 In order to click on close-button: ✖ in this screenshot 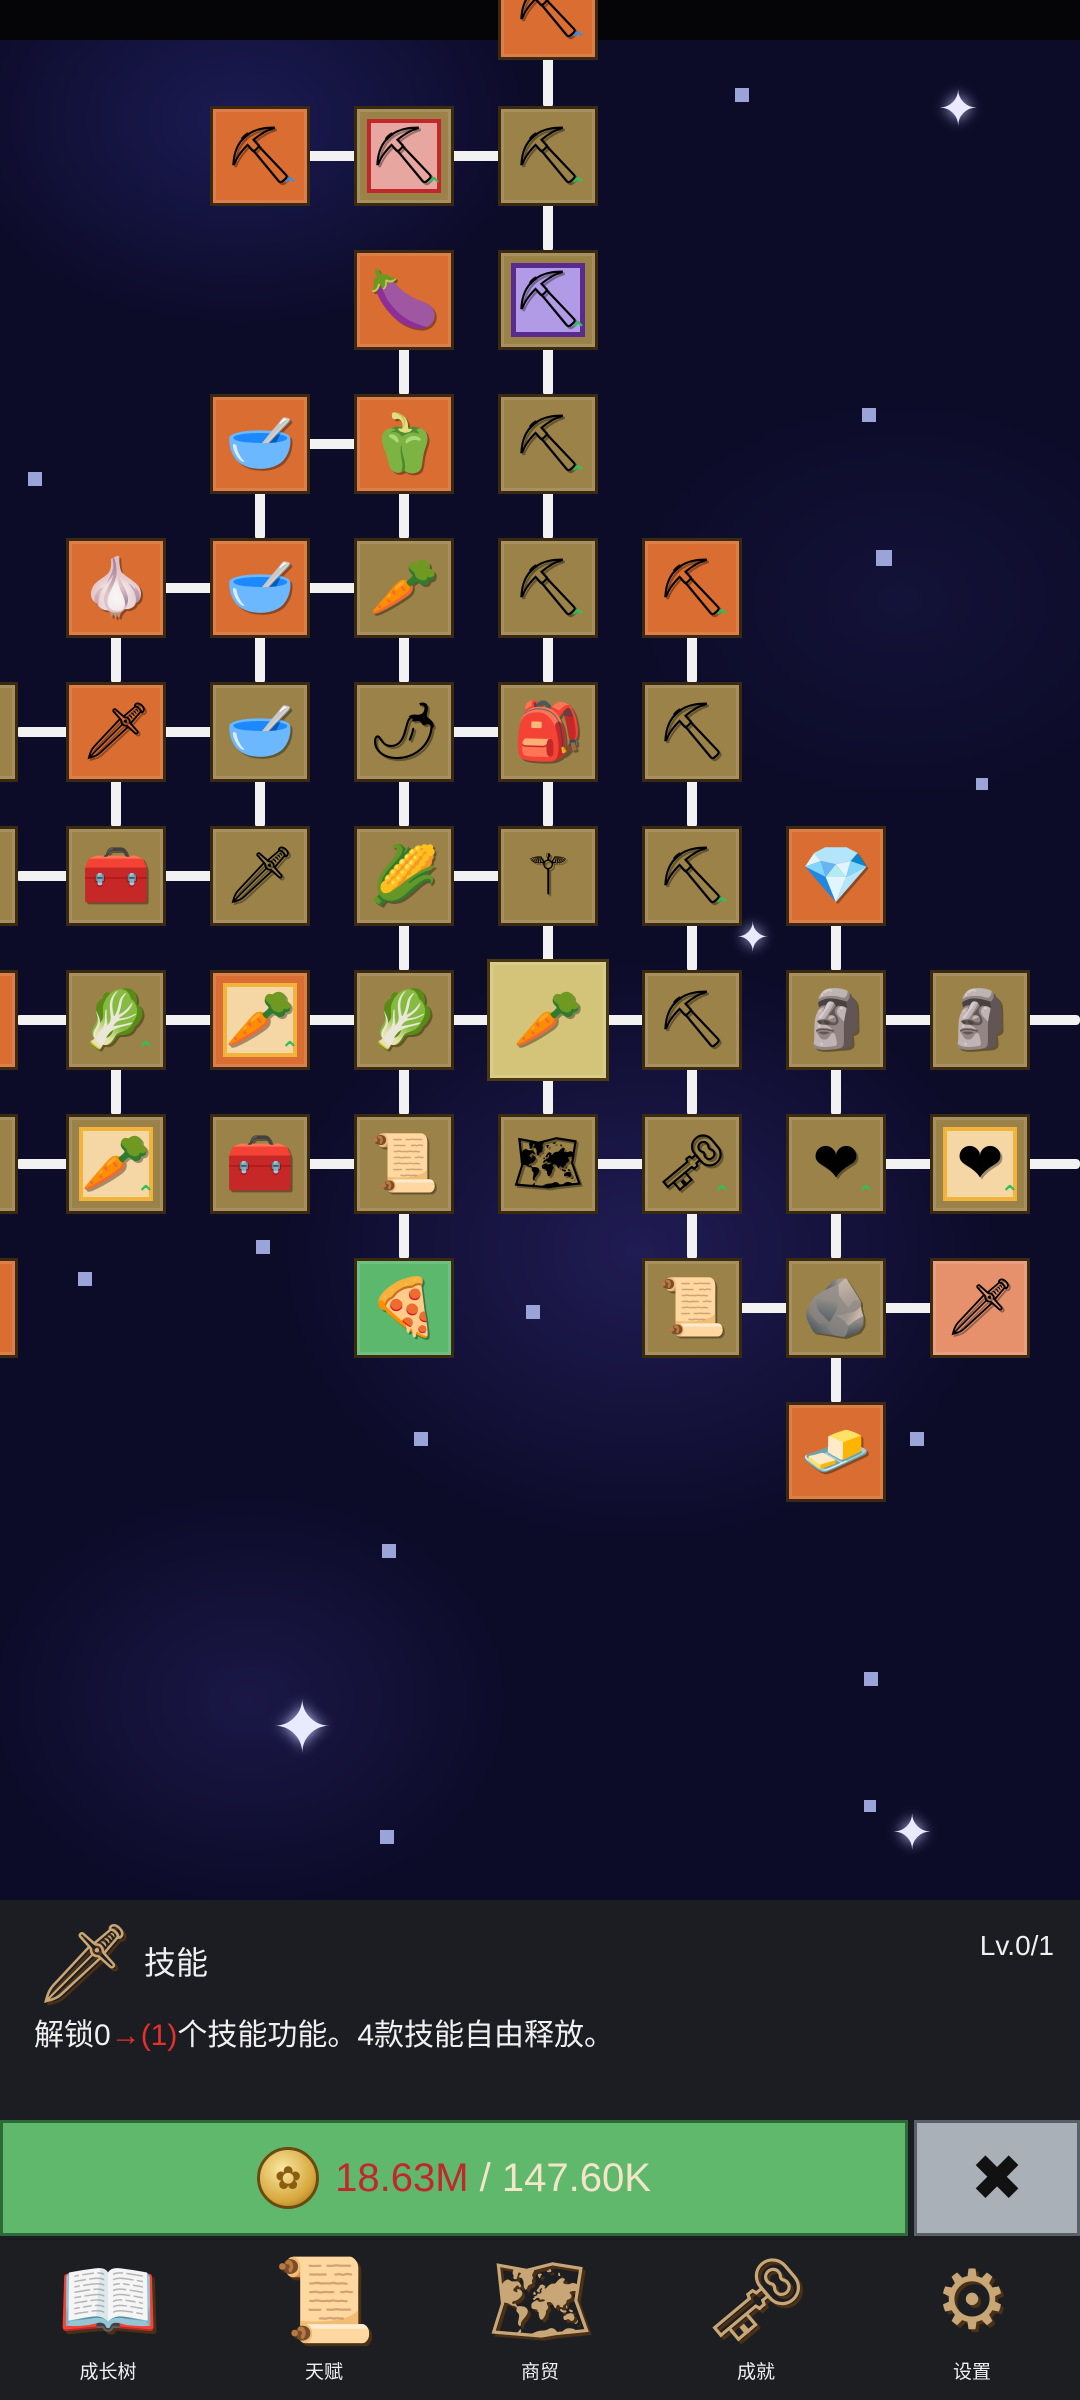, I will do `click(997, 2178)`.